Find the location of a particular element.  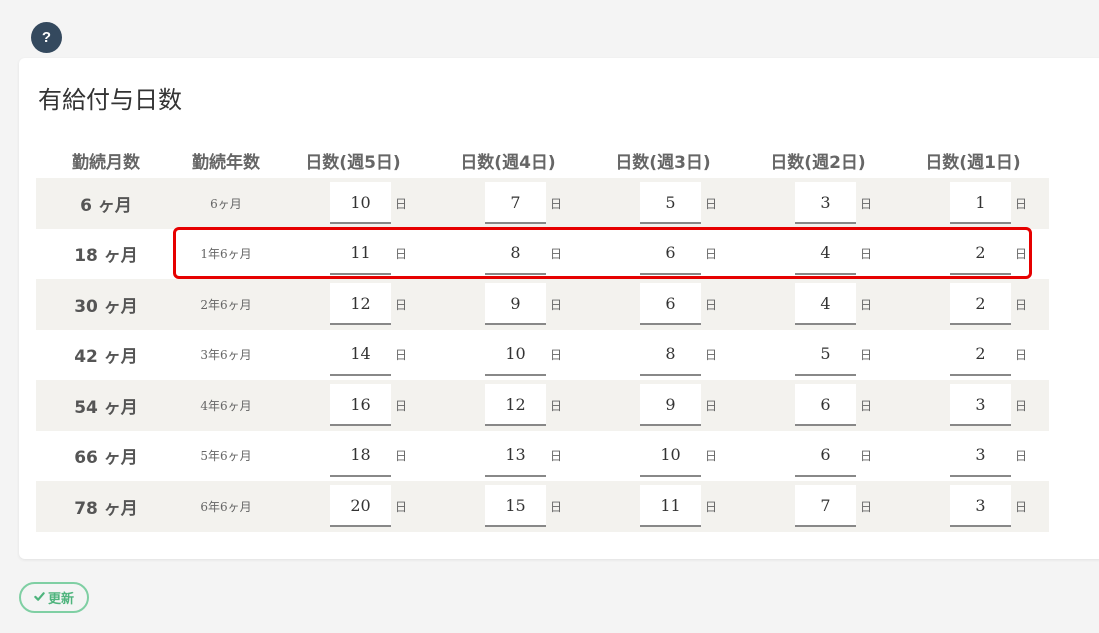

header-week1: 日数(週1日) is located at coordinates (973, 163).